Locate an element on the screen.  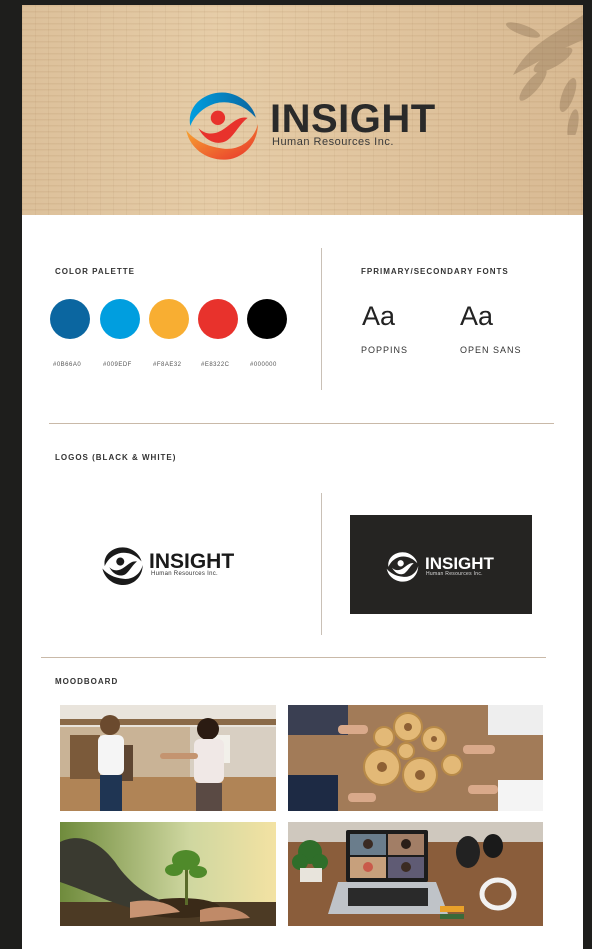
swatch-hex-label: #000000 is located at coordinates (263, 365).